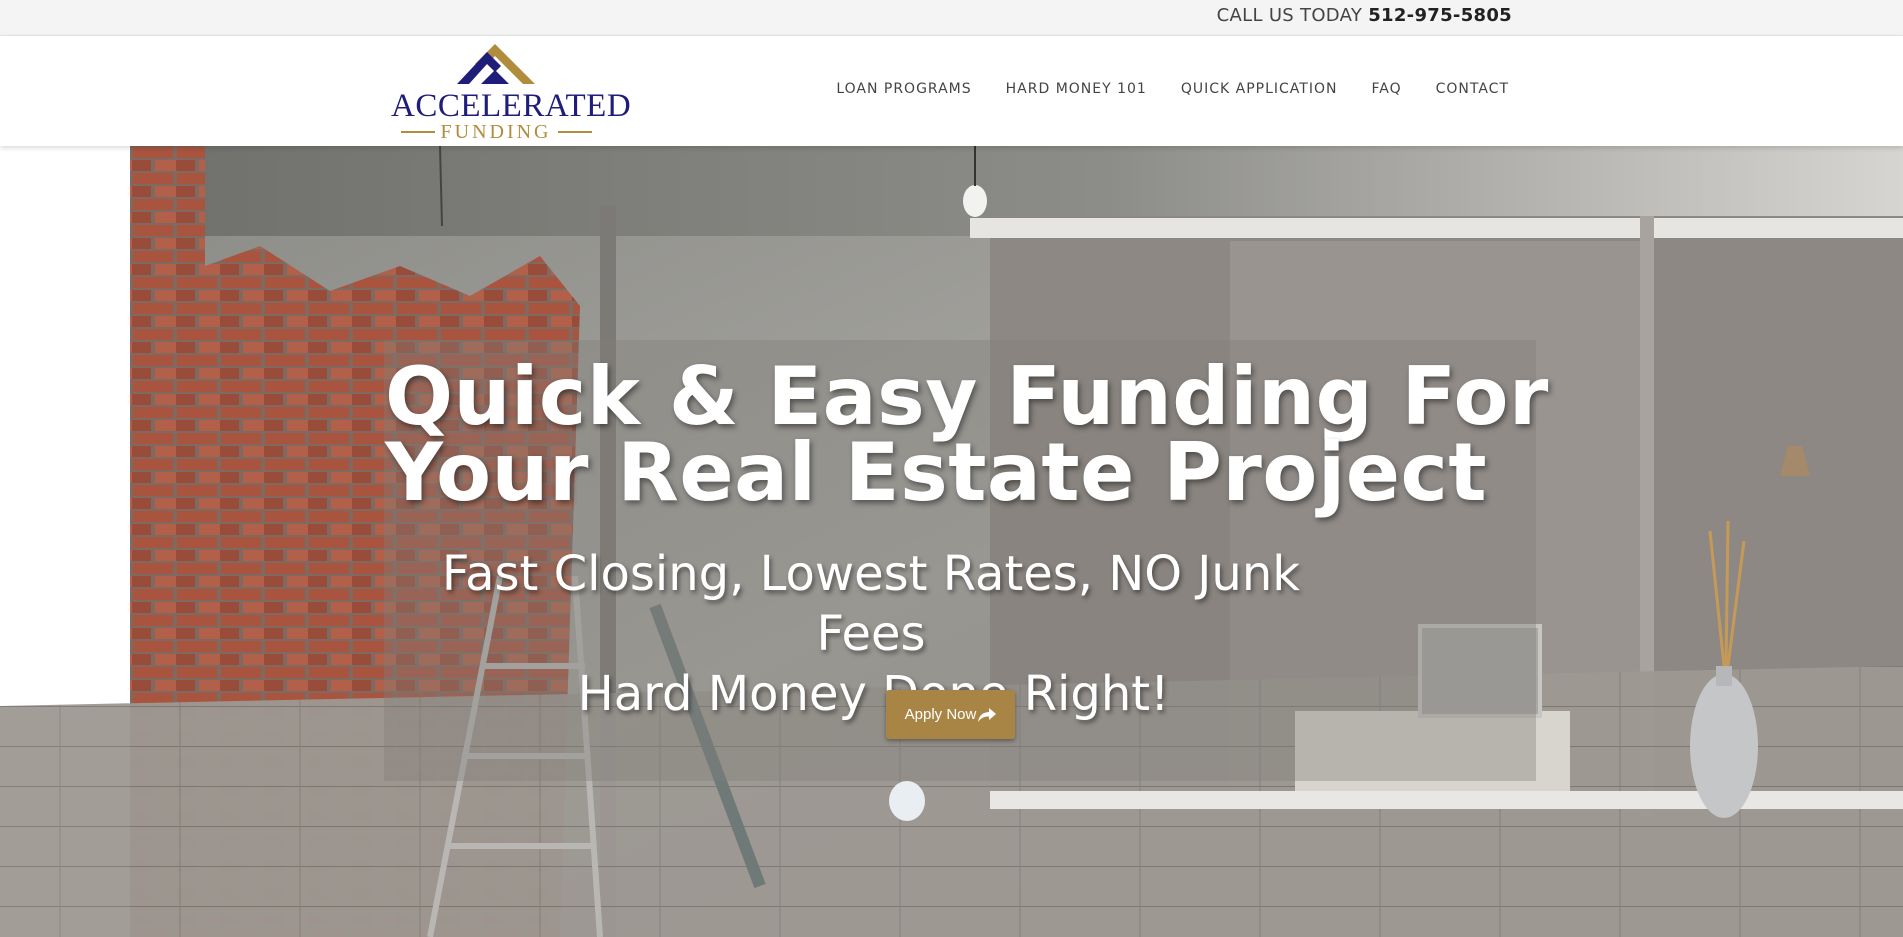 This screenshot has width=1903, height=937. What do you see at coordinates (496, 64) in the screenshot?
I see `roof-logo-icon` at bounding box center [496, 64].